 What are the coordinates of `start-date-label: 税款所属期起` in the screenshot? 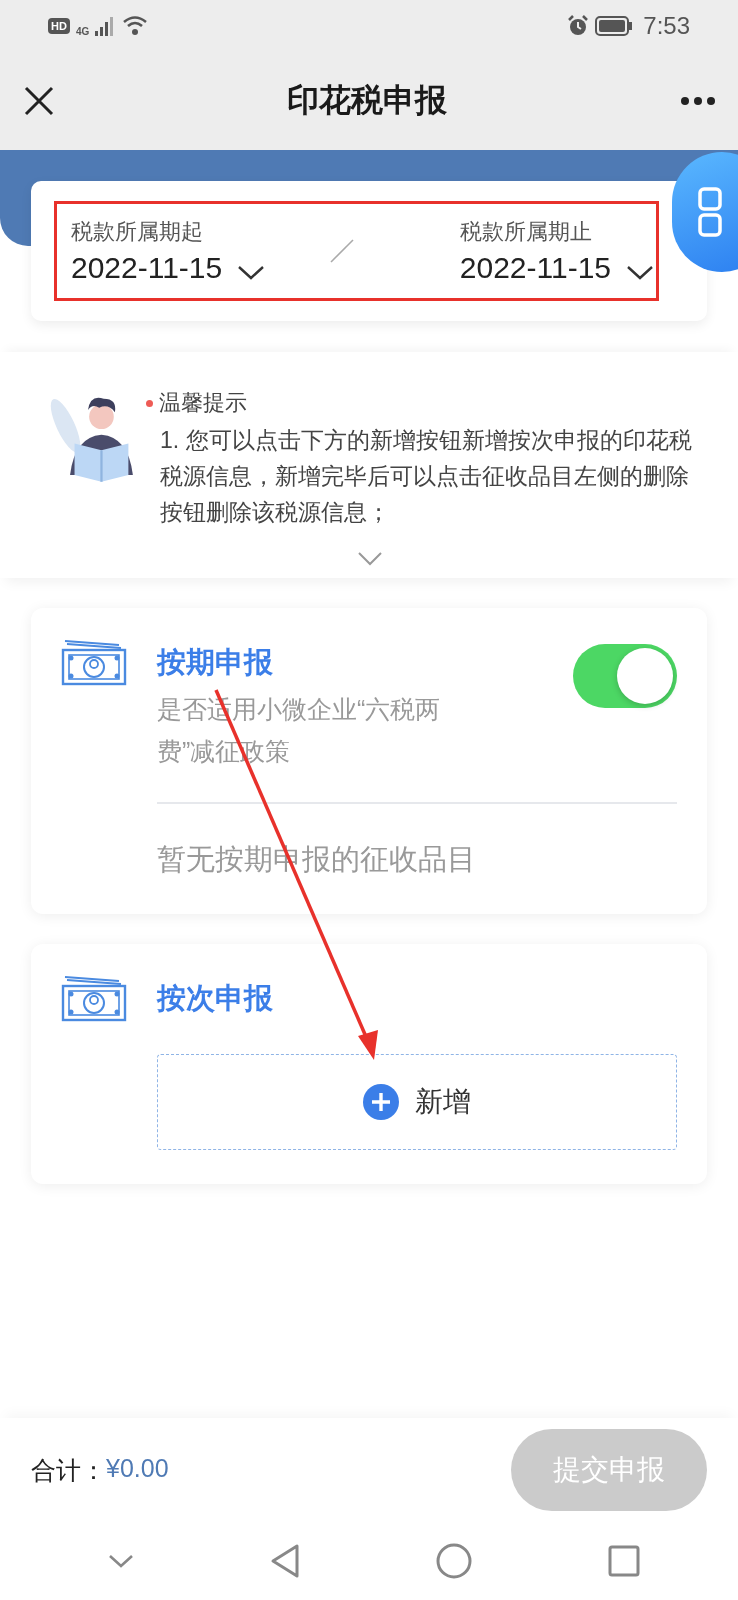 It's located at (137, 232).